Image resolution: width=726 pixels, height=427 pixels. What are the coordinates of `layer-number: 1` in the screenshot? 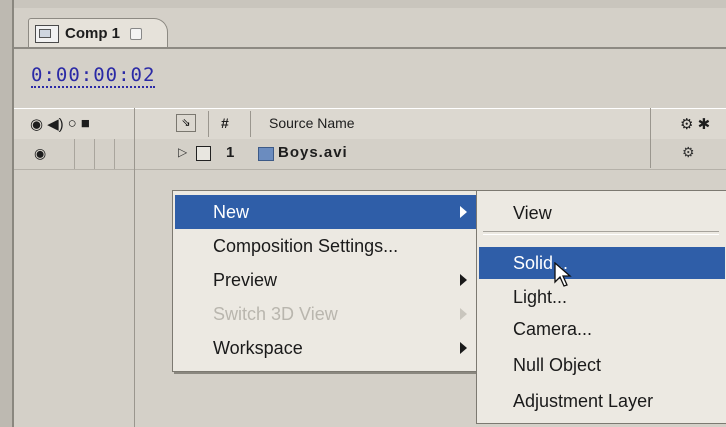 It's located at (230, 152).